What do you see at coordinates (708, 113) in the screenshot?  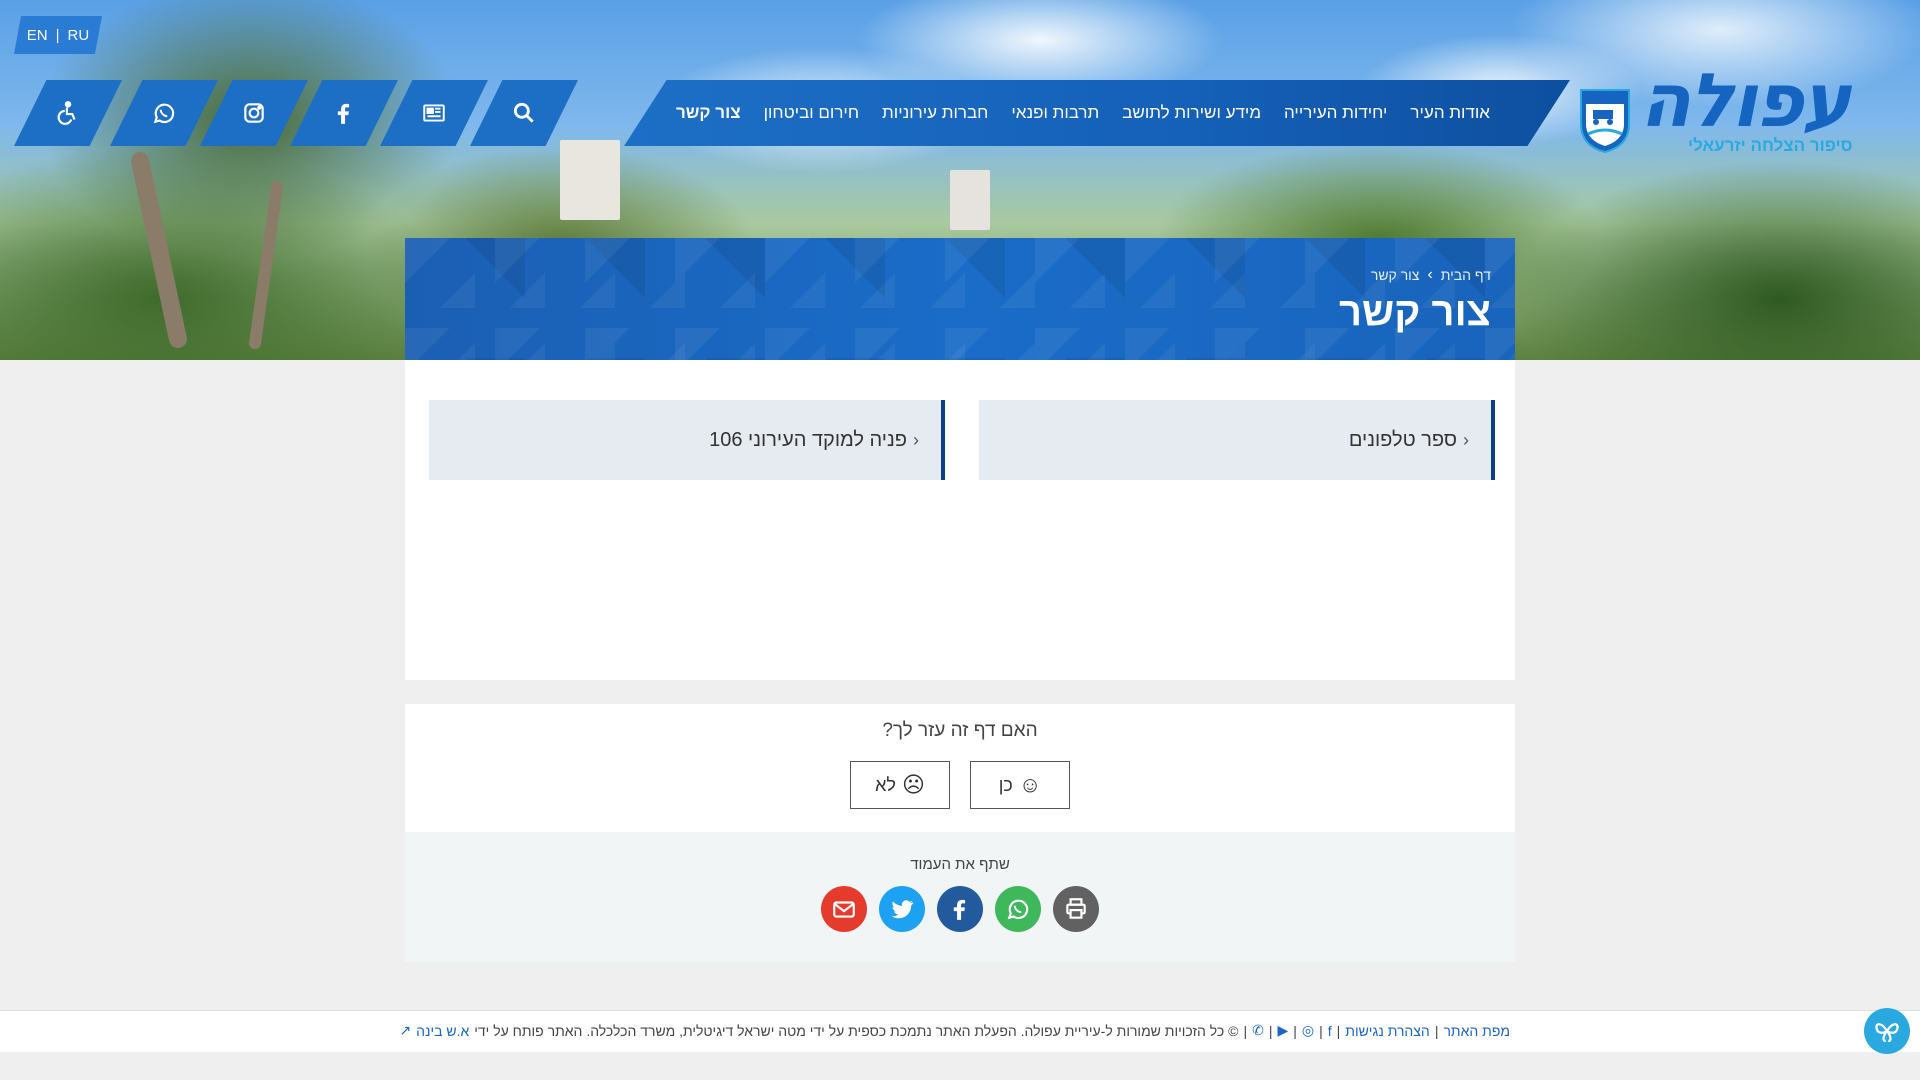 I see `nav-item-contact: צור קשר` at bounding box center [708, 113].